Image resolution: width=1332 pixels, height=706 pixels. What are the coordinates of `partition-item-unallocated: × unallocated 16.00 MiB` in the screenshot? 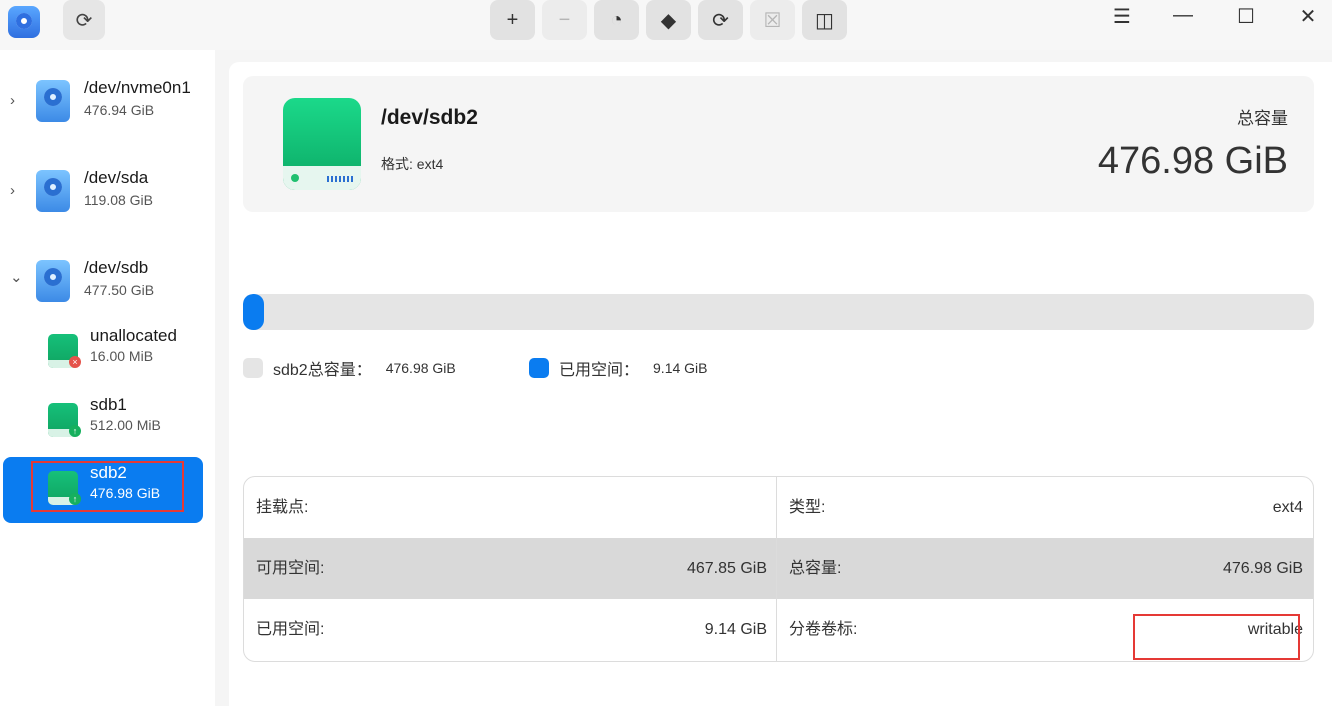 It's located at (103, 353).